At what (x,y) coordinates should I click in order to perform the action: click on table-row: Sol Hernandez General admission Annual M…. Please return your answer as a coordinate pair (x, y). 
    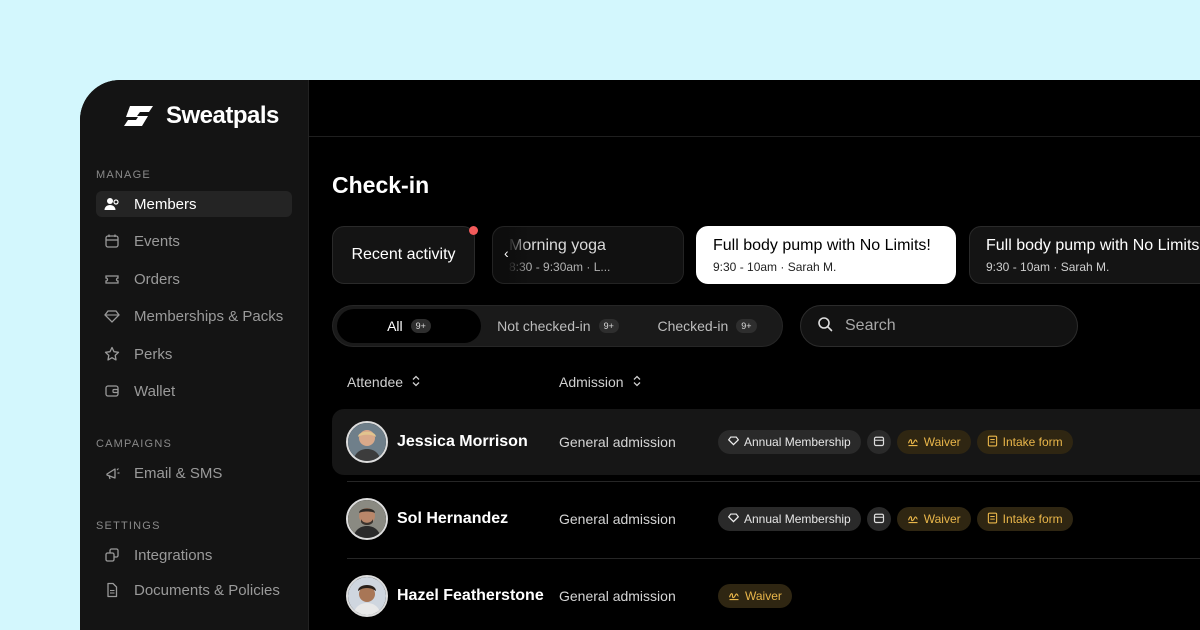
    Looking at the image, I should click on (766, 519).